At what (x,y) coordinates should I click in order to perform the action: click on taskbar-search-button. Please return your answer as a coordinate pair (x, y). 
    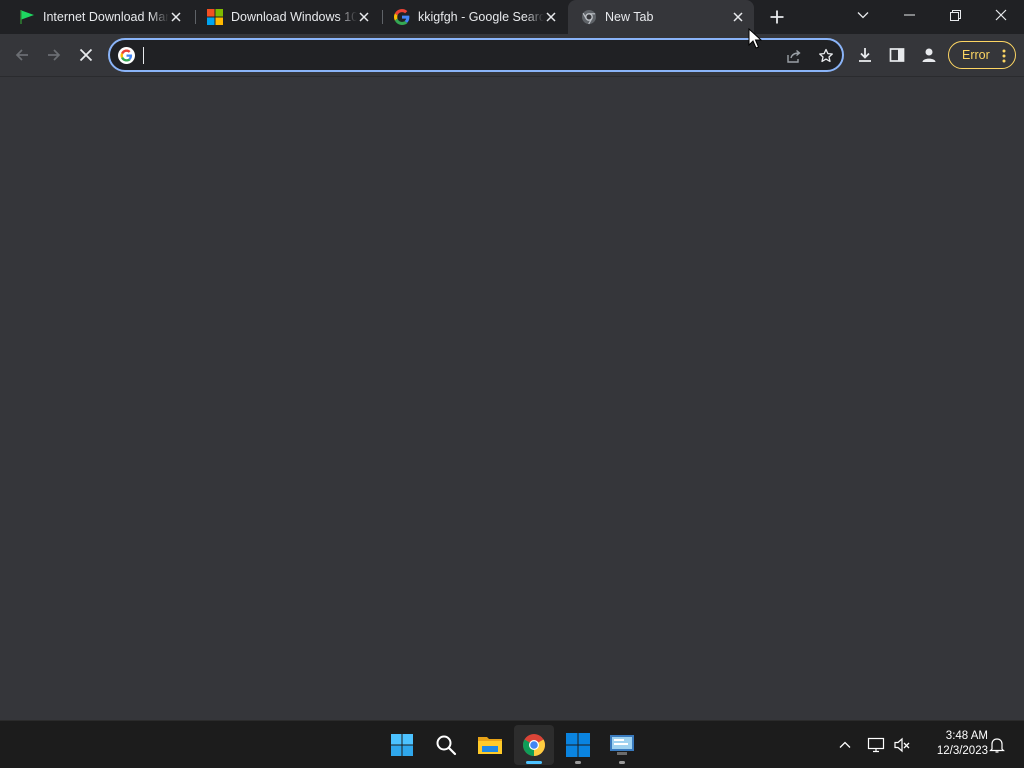
    Looking at the image, I should click on (446, 745).